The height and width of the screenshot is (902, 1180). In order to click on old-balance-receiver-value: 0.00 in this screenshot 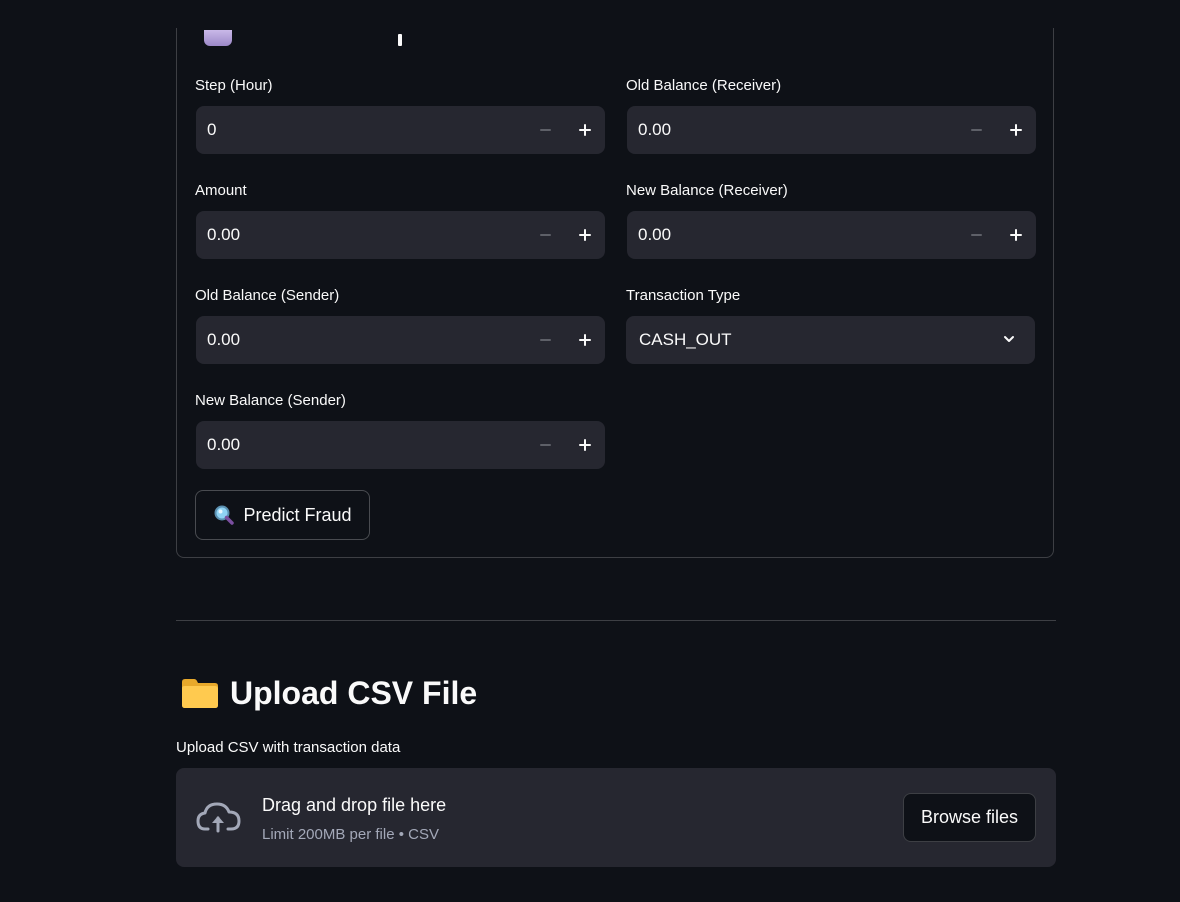, I will do `click(654, 130)`.